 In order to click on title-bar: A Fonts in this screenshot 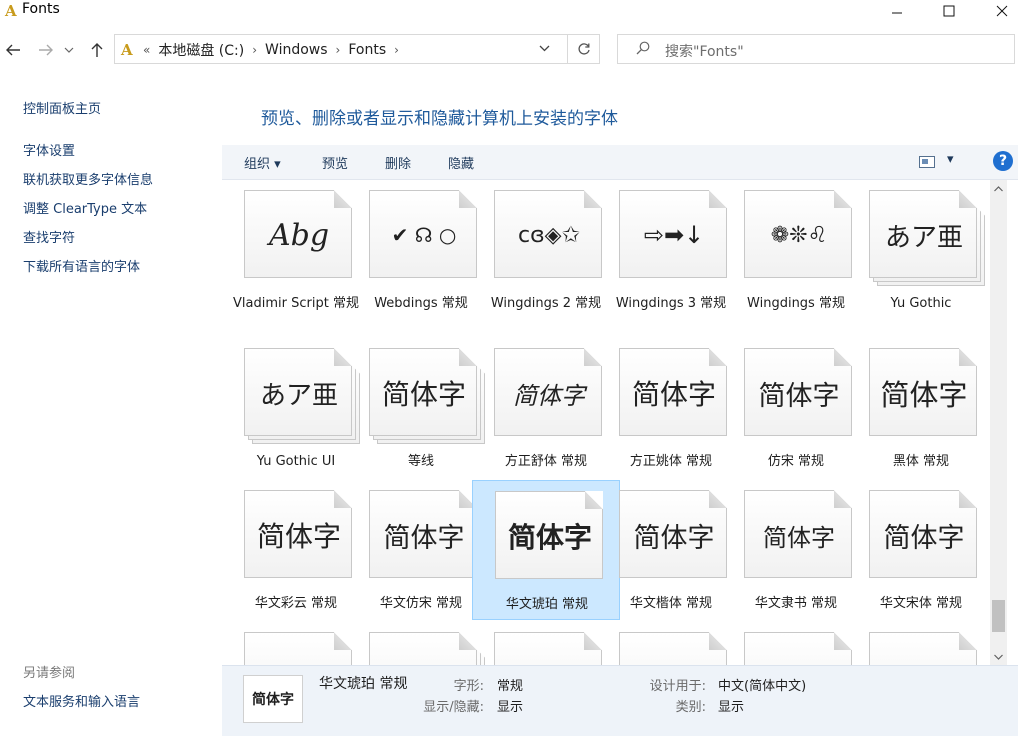, I will do `click(509, 11)`.